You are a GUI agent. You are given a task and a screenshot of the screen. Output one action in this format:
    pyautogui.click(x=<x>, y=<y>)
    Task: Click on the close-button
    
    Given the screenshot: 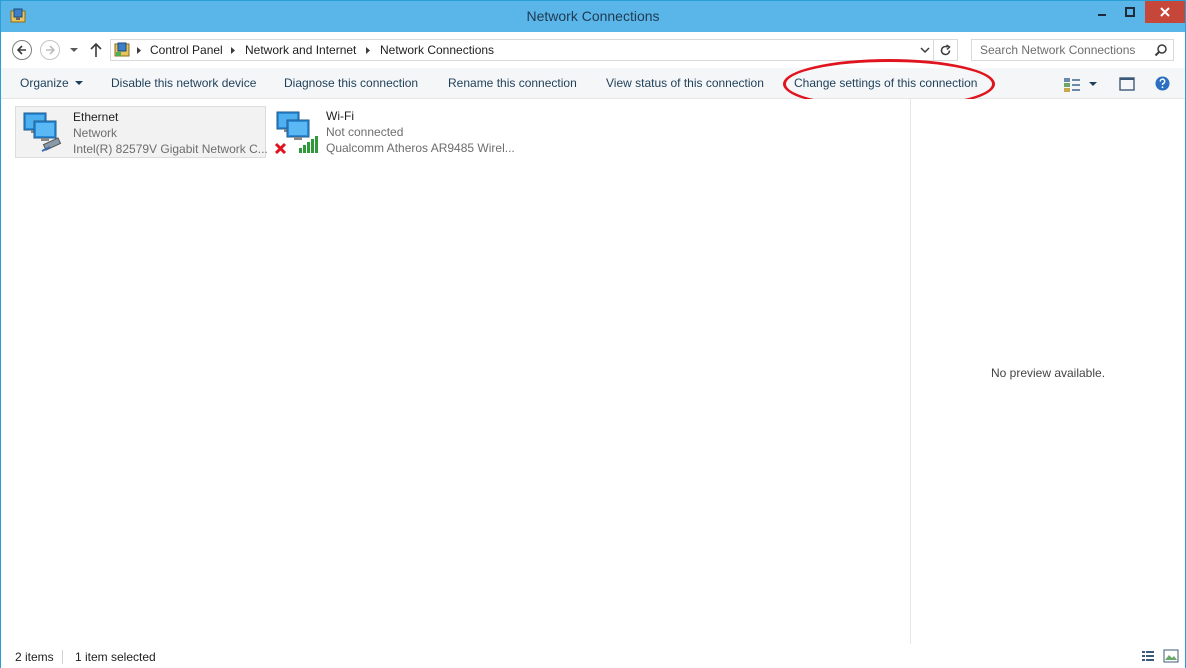 What is the action you would take?
    pyautogui.click(x=1165, y=12)
    